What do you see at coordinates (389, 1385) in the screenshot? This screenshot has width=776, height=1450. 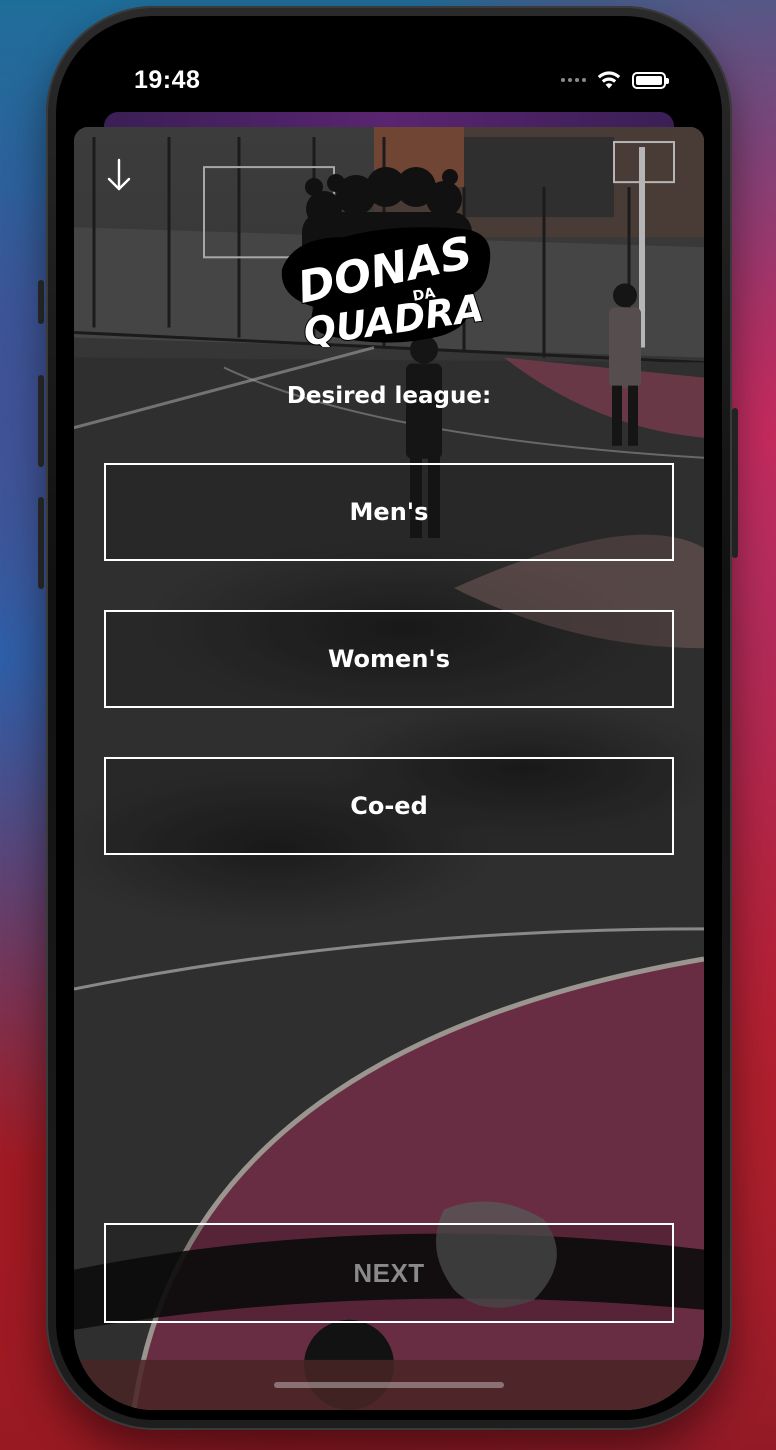 I see `home-indicator` at bounding box center [389, 1385].